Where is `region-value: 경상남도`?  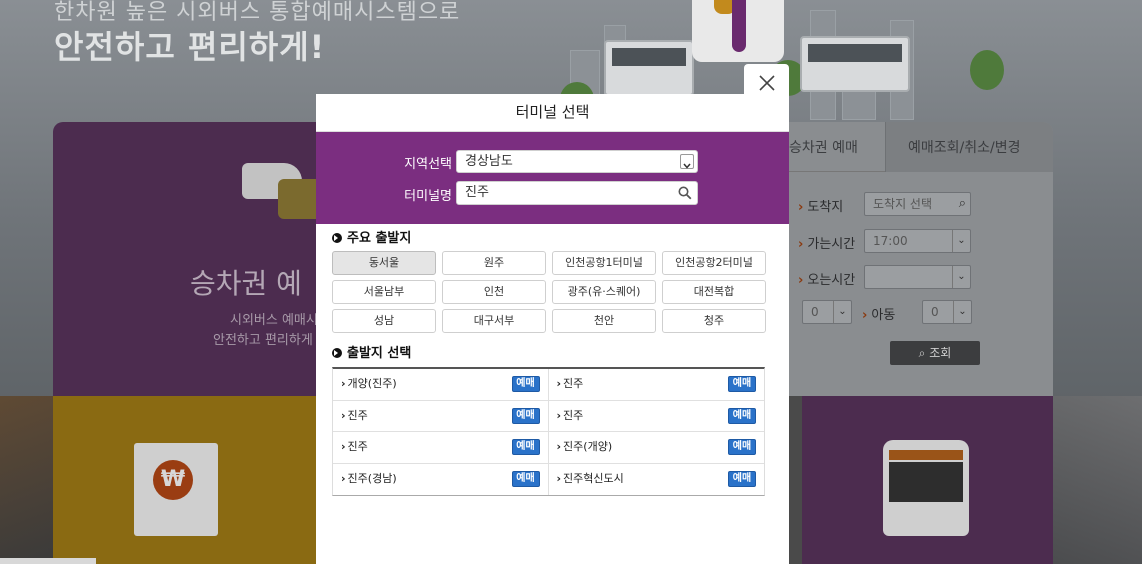 region-value: 경상남도 is located at coordinates (489, 161).